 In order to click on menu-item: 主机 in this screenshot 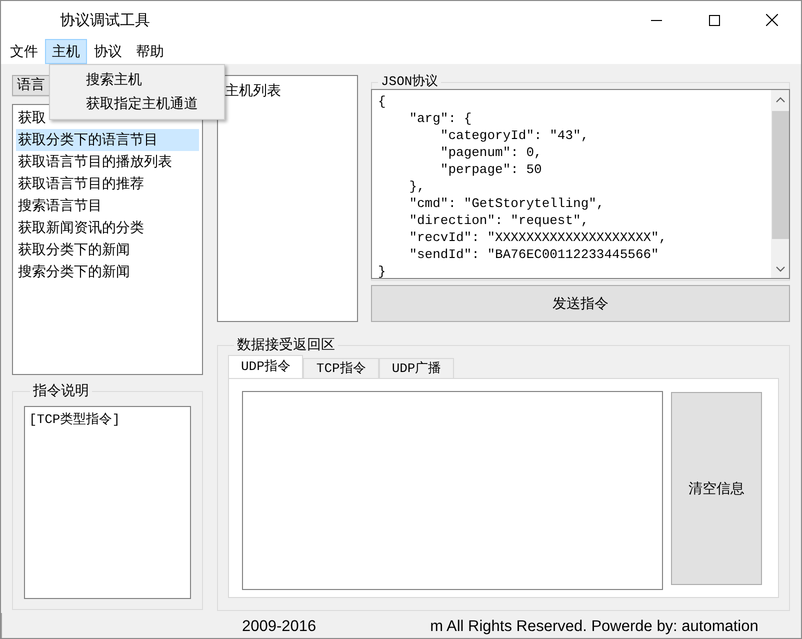, I will do `click(66, 51)`.